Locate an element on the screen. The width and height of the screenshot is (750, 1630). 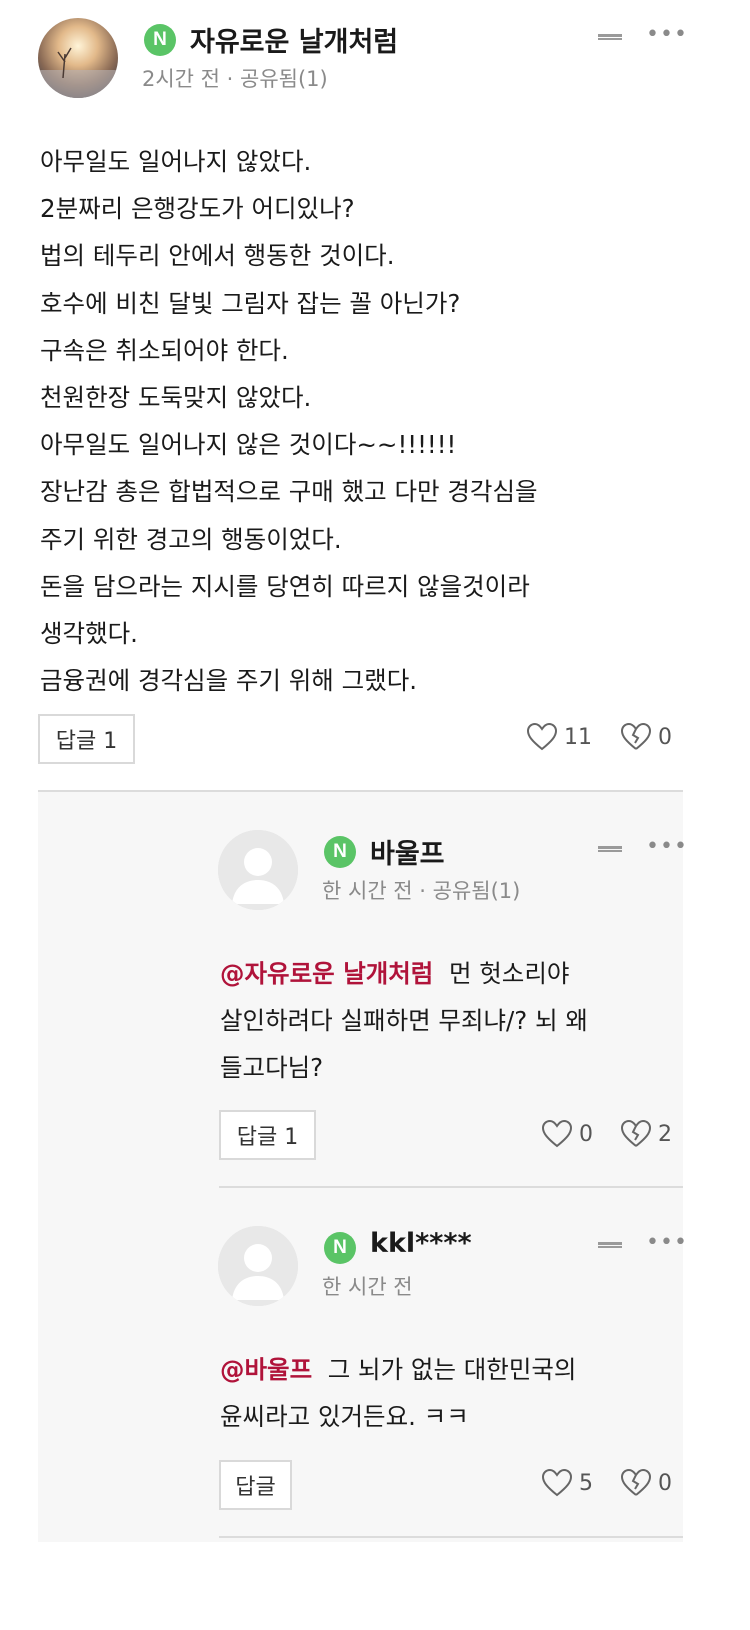
reply-body: @바울프 그 뇌가 없는 대한민국의 윤씨라고 있거든요. ㅋㅋ is located at coordinates (398, 1393).